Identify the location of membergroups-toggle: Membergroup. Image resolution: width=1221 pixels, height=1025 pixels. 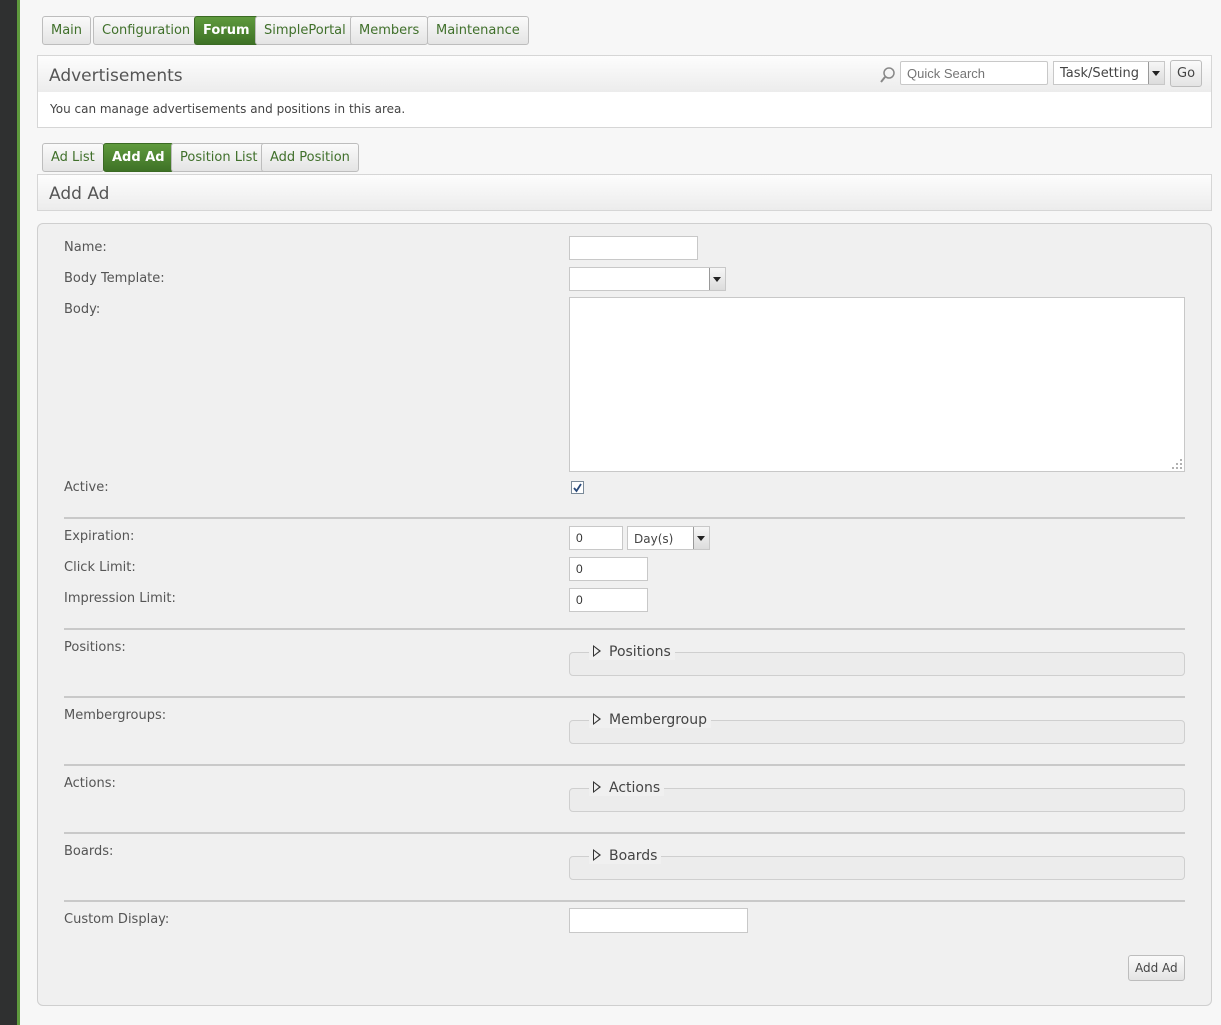
(650, 720).